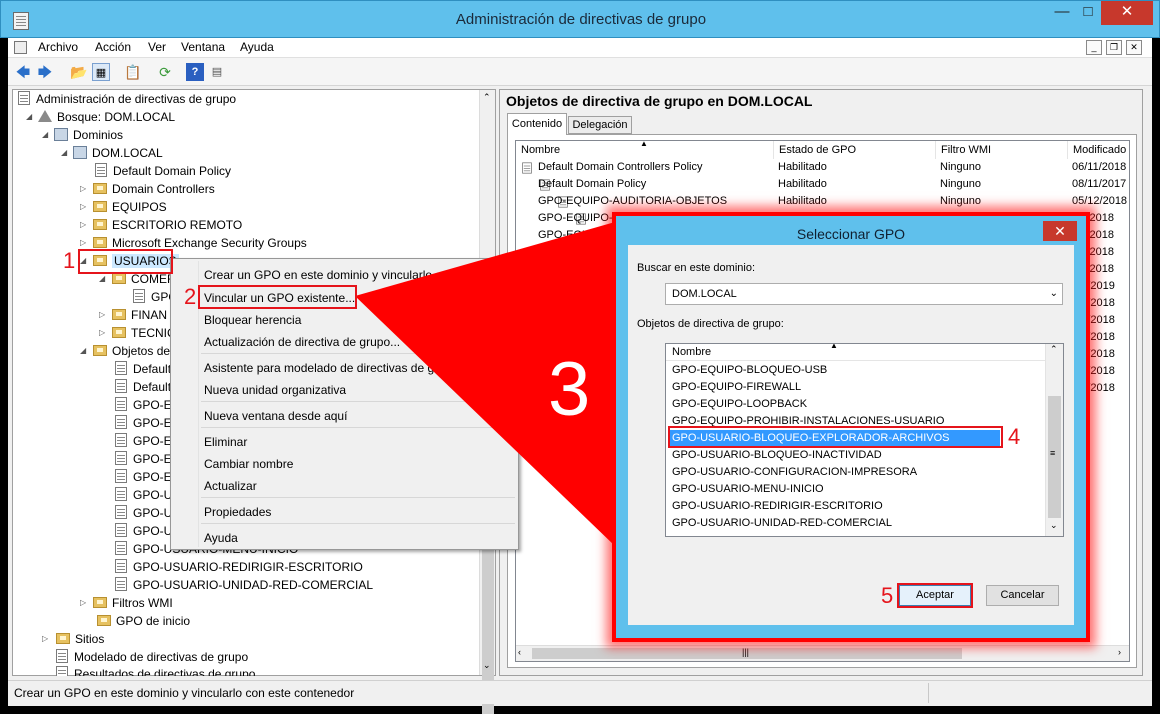 Image resolution: width=1160 pixels, height=714 pixels. Describe the element at coordinates (79, 72) in the screenshot. I see `up-folder-icon: 📂` at that location.